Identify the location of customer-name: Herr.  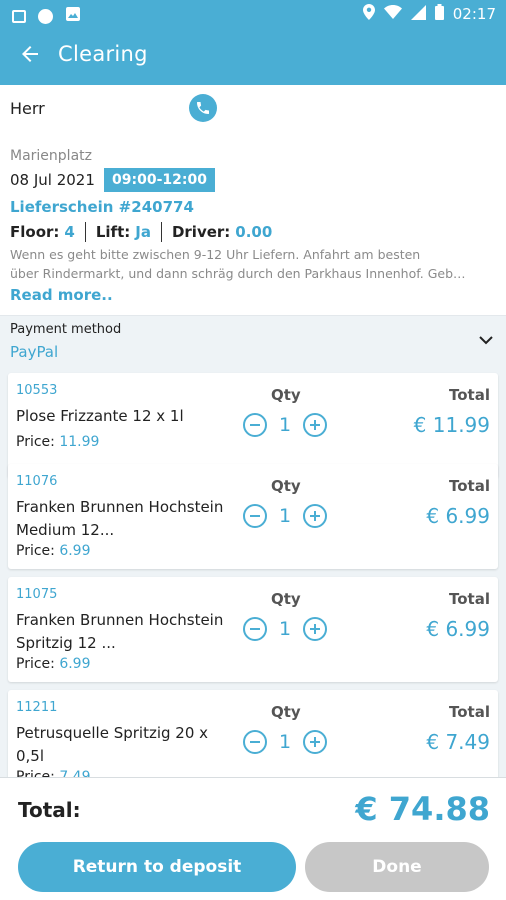
(27, 108).